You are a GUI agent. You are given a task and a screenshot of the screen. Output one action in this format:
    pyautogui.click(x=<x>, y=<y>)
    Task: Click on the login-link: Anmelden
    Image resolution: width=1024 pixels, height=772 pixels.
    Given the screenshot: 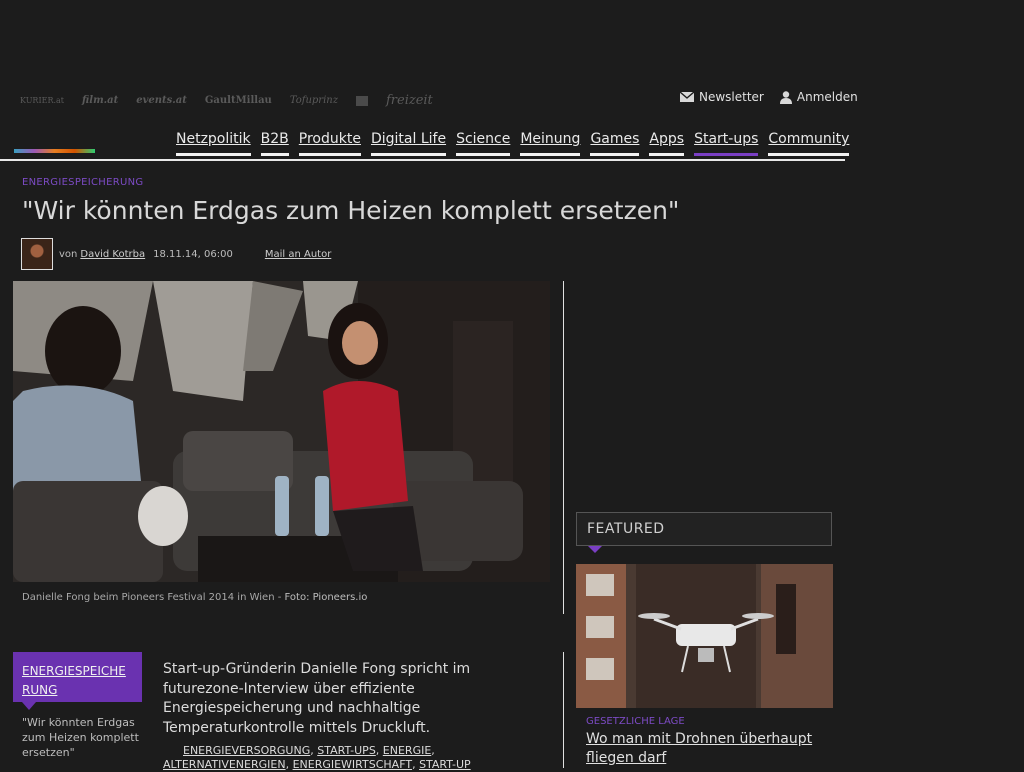 What is the action you would take?
    pyautogui.click(x=818, y=97)
    